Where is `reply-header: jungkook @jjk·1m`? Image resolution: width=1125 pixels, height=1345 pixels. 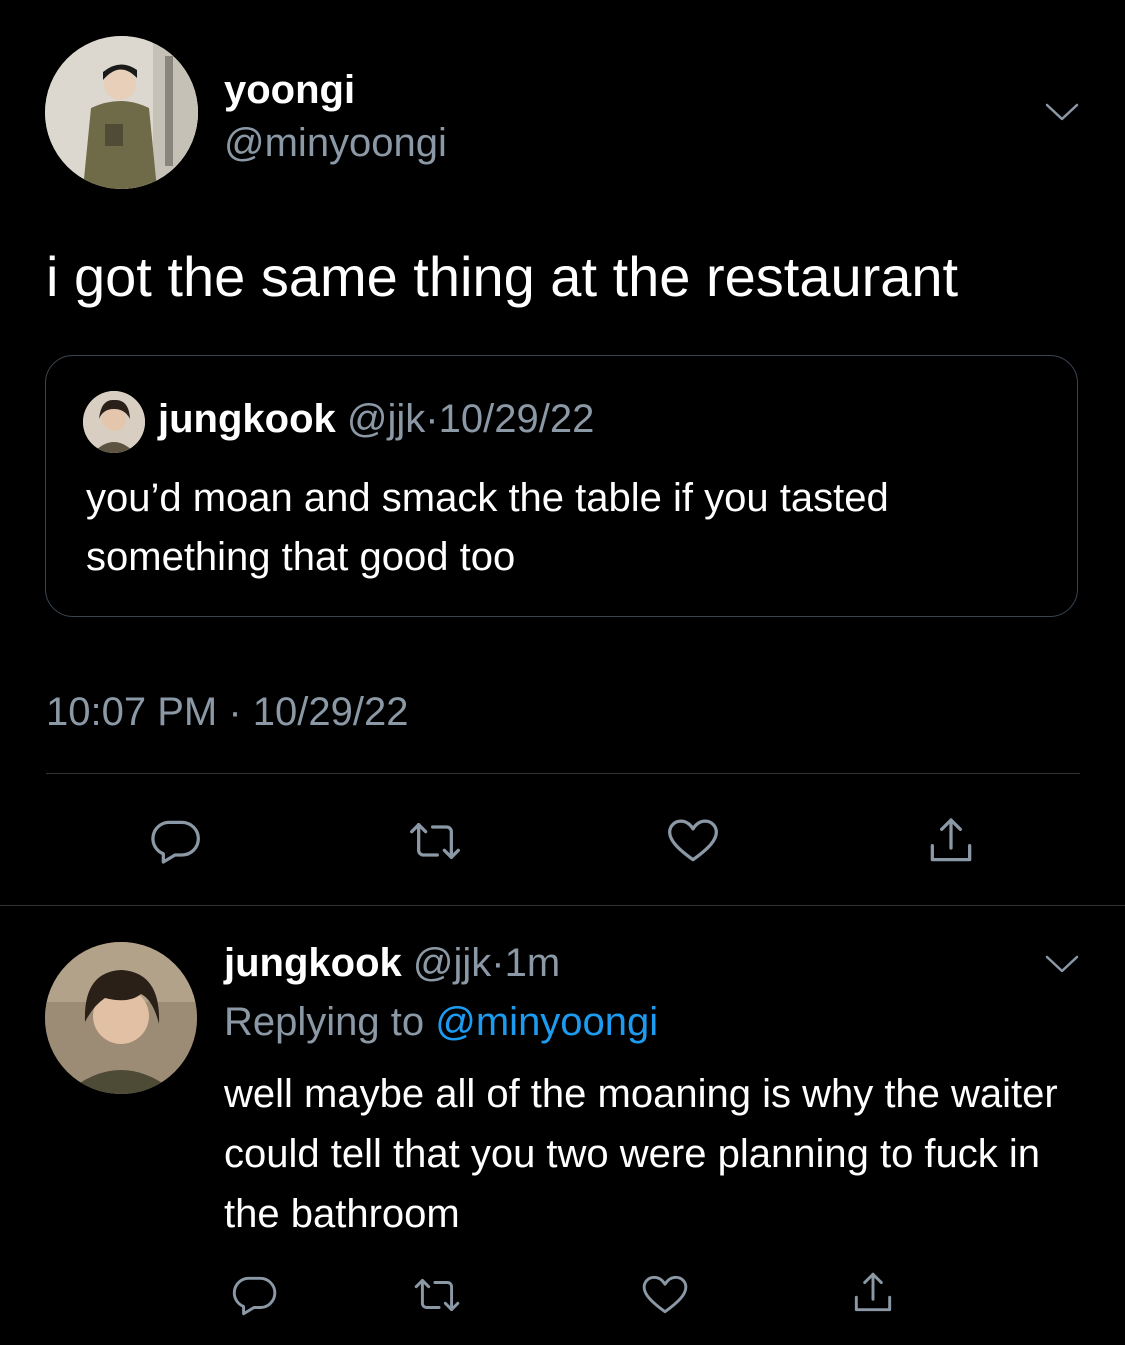 reply-header: jungkook @jjk·1m is located at coordinates (392, 963).